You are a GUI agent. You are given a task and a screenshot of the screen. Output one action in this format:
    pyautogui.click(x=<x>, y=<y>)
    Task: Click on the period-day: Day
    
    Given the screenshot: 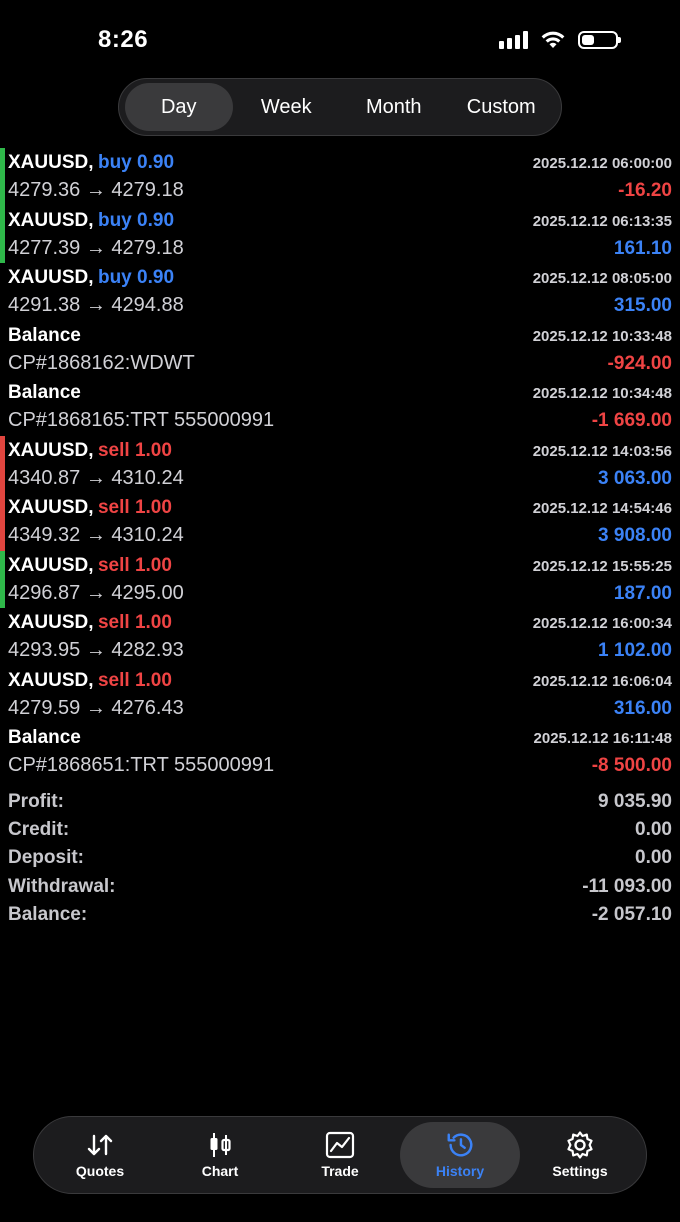 What is the action you would take?
    pyautogui.click(x=179, y=107)
    